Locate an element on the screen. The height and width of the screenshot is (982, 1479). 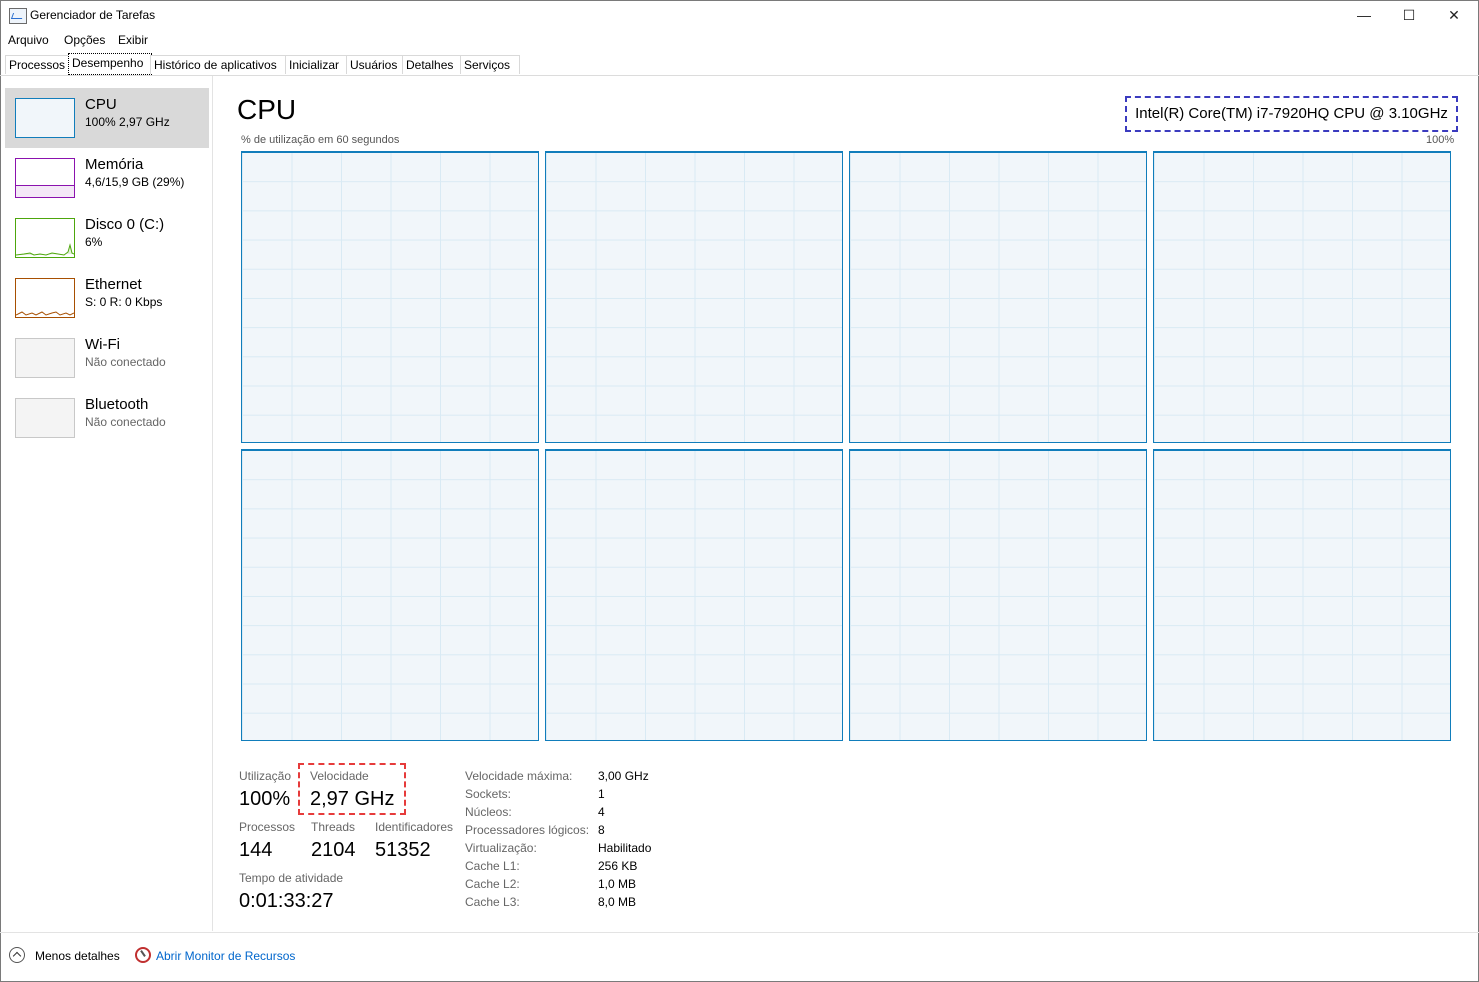
resource-monitor-icon is located at coordinates (143, 955).